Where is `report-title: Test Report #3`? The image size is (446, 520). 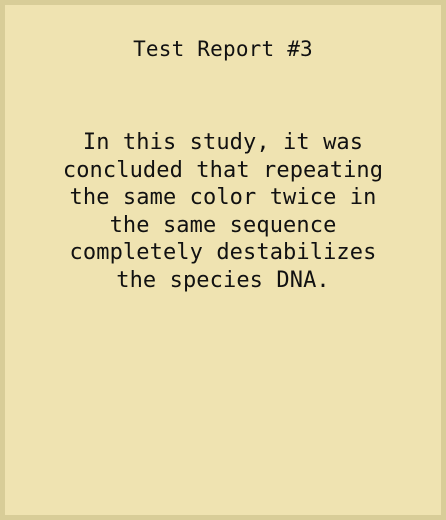
report-title: Test Report #3 is located at coordinates (223, 49).